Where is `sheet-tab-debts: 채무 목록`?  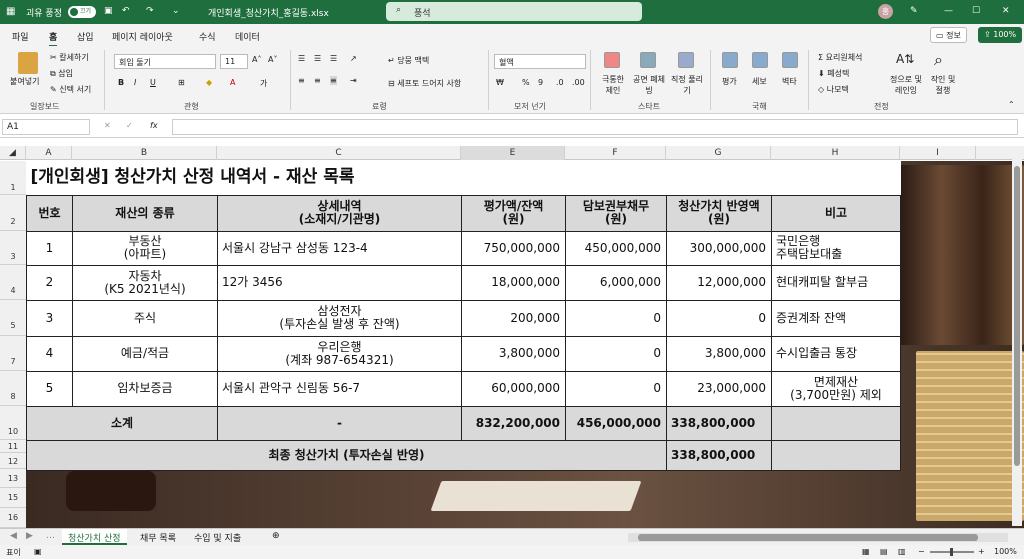 sheet-tab-debts: 채무 목록 is located at coordinates (158, 537).